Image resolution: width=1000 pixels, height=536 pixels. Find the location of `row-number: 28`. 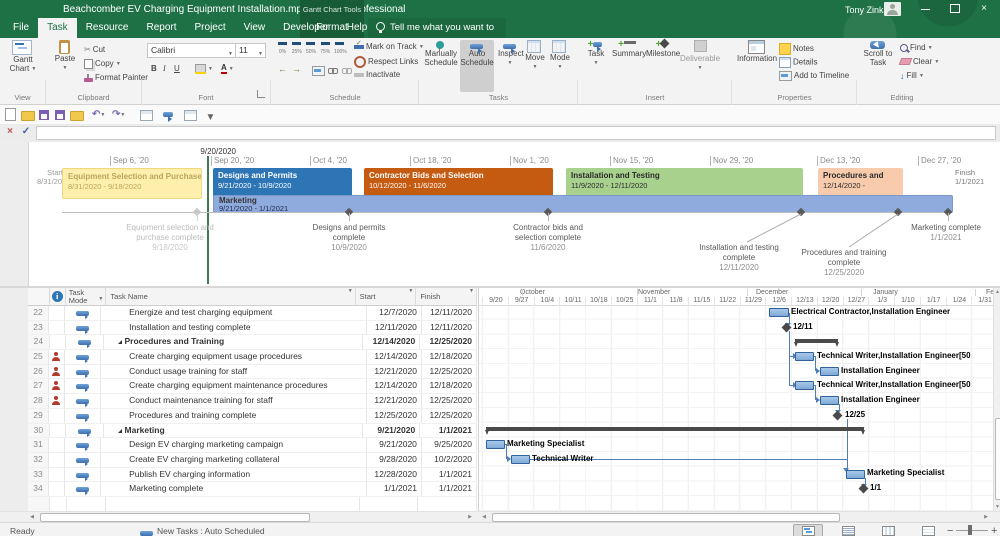

row-number: 28 is located at coordinates (39, 401).